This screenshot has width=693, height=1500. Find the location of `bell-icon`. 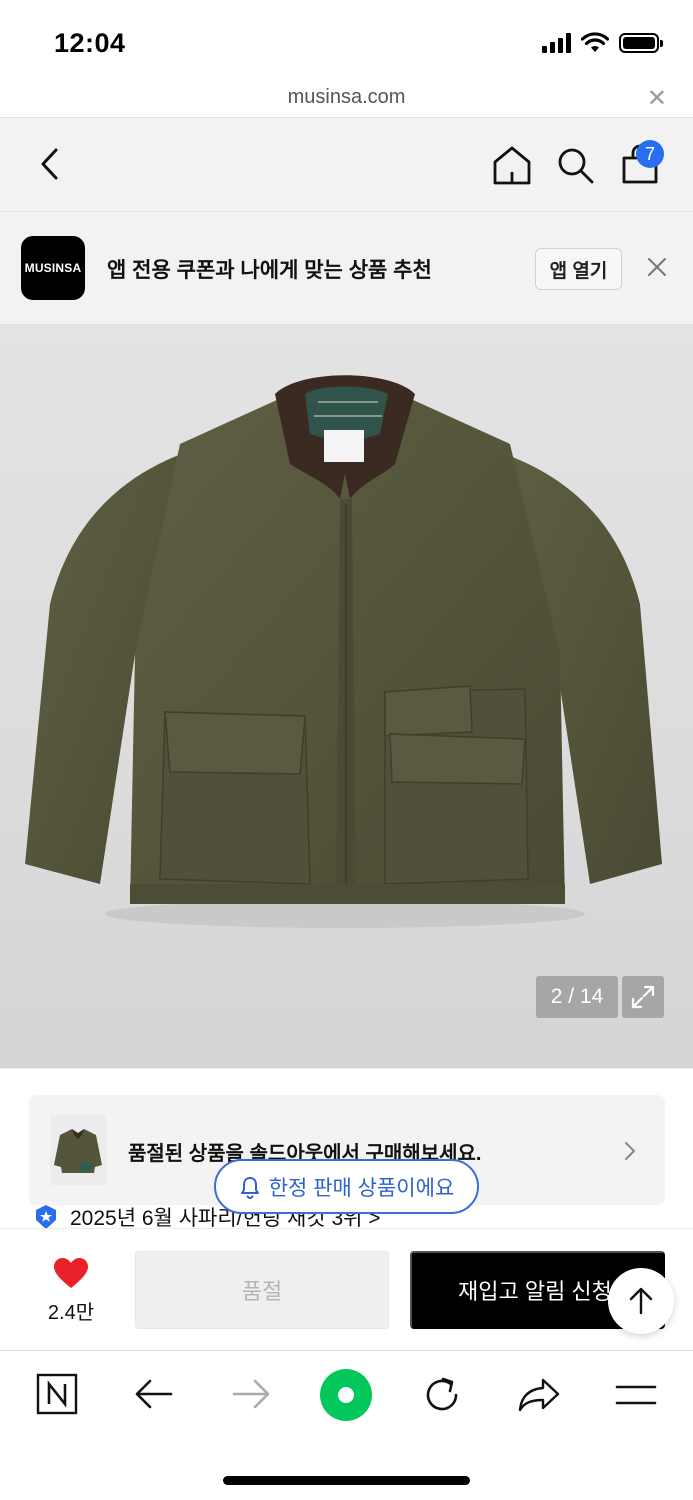

bell-icon is located at coordinates (249, 1187).